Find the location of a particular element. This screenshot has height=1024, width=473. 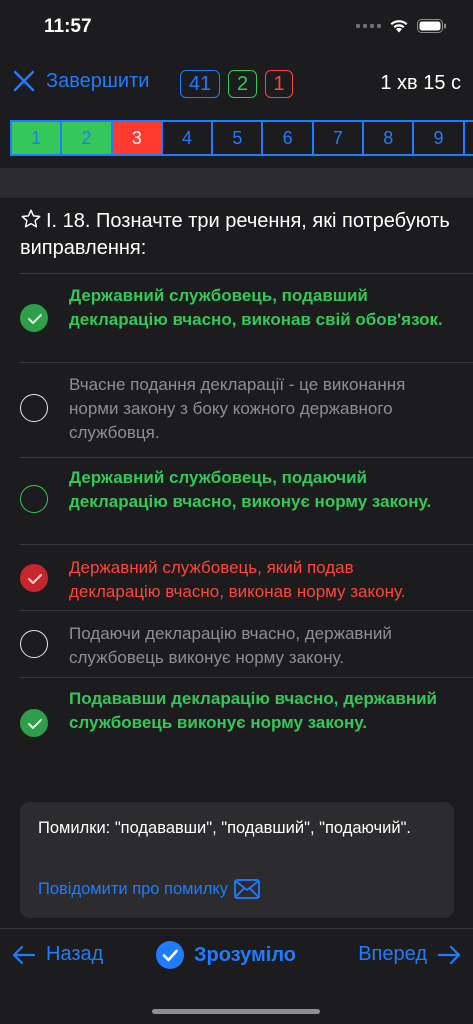

report-error-label: Повідомити про помилку is located at coordinates (133, 888).